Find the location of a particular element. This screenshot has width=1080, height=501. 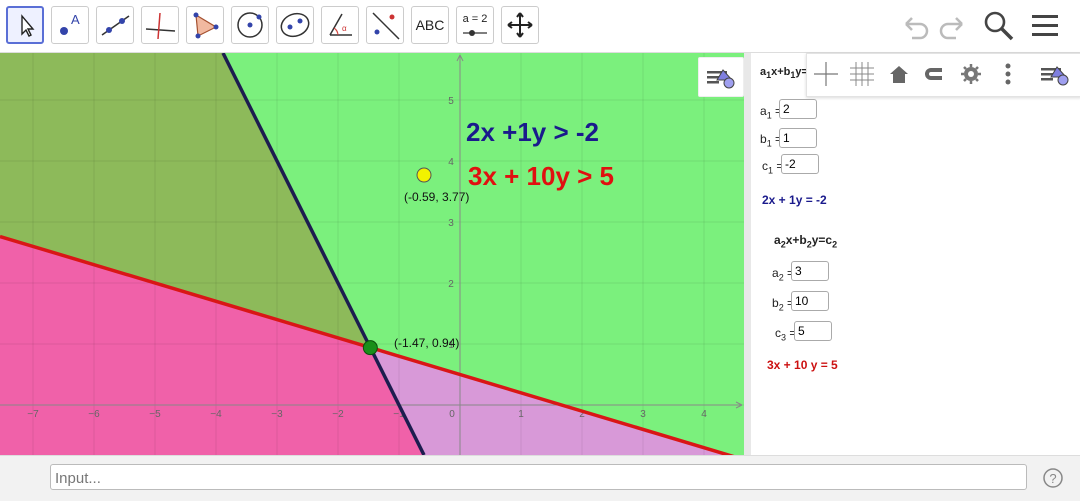

point-a-label: (-0.59, 3.77) is located at coordinates (437, 197).